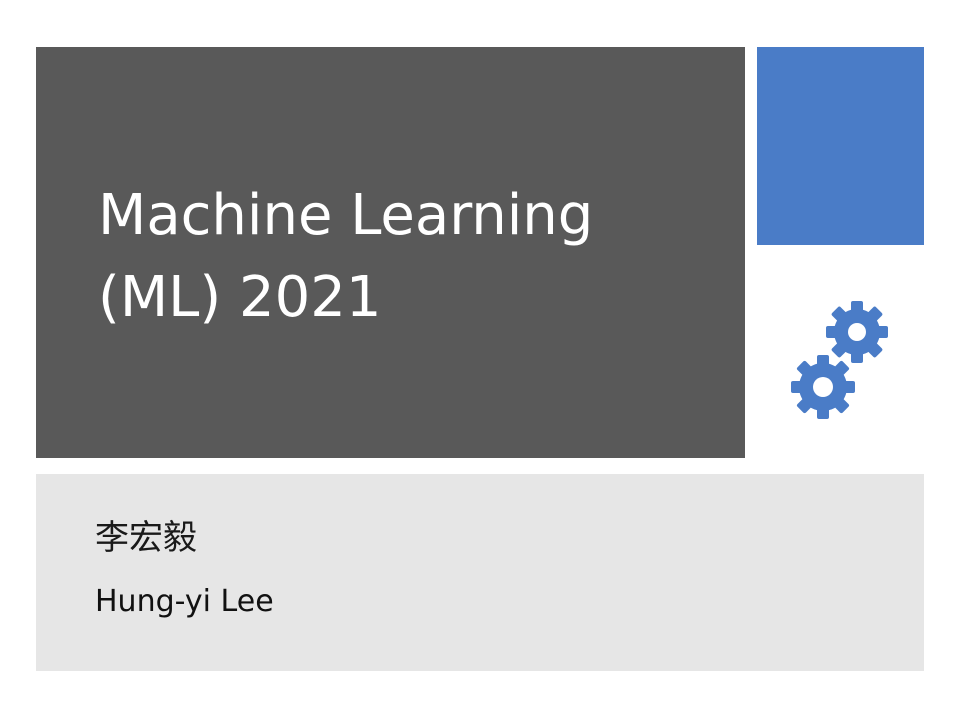 Image resolution: width=960 pixels, height=720 pixels. I want to click on accent-square, so click(840, 146).